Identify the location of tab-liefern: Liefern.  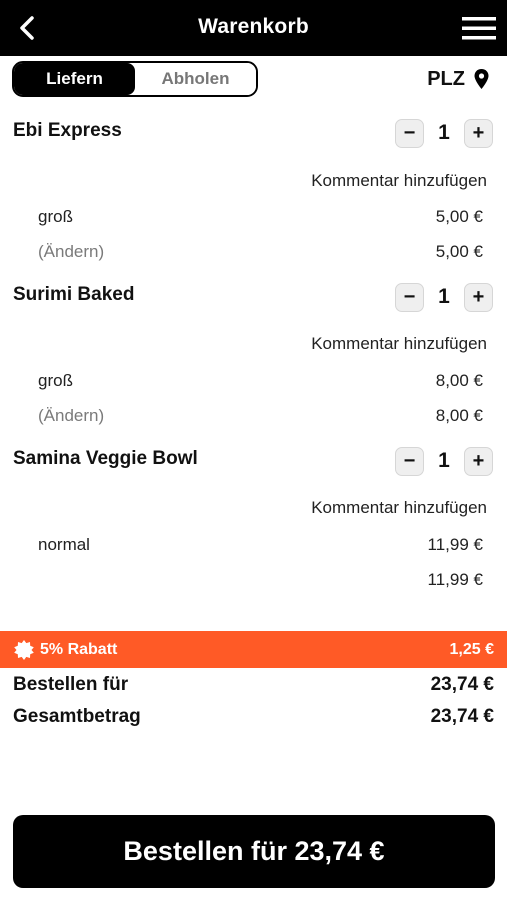
(74, 79).